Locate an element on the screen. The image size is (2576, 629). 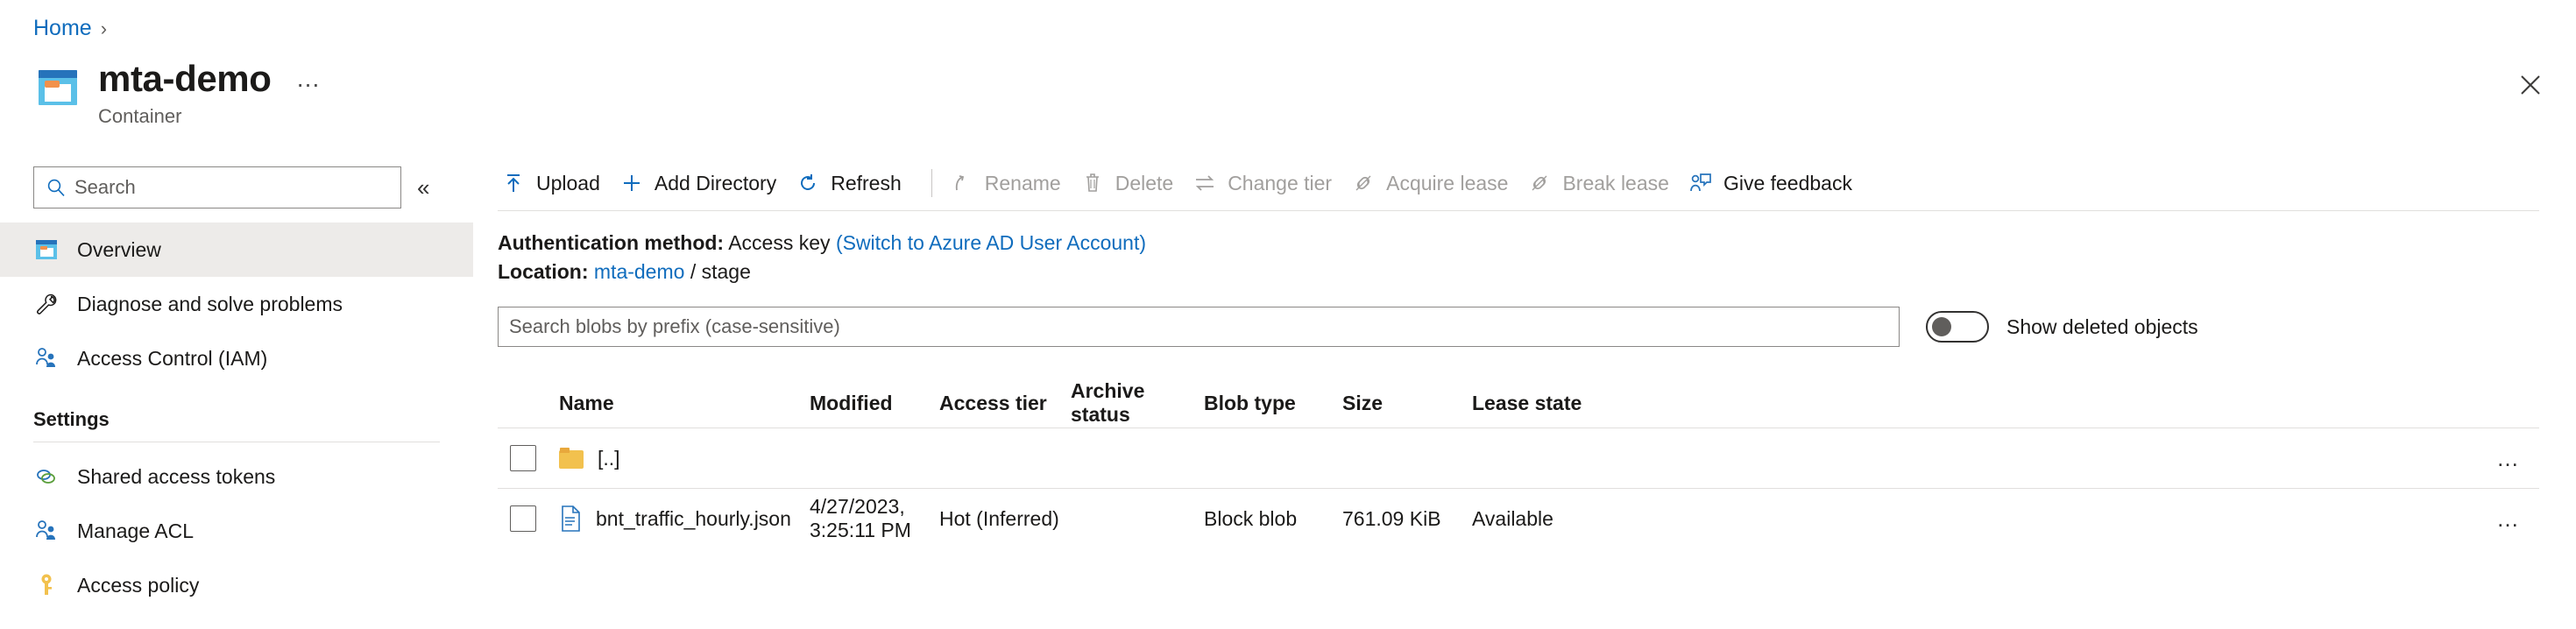
blob-search is located at coordinates (1199, 327).